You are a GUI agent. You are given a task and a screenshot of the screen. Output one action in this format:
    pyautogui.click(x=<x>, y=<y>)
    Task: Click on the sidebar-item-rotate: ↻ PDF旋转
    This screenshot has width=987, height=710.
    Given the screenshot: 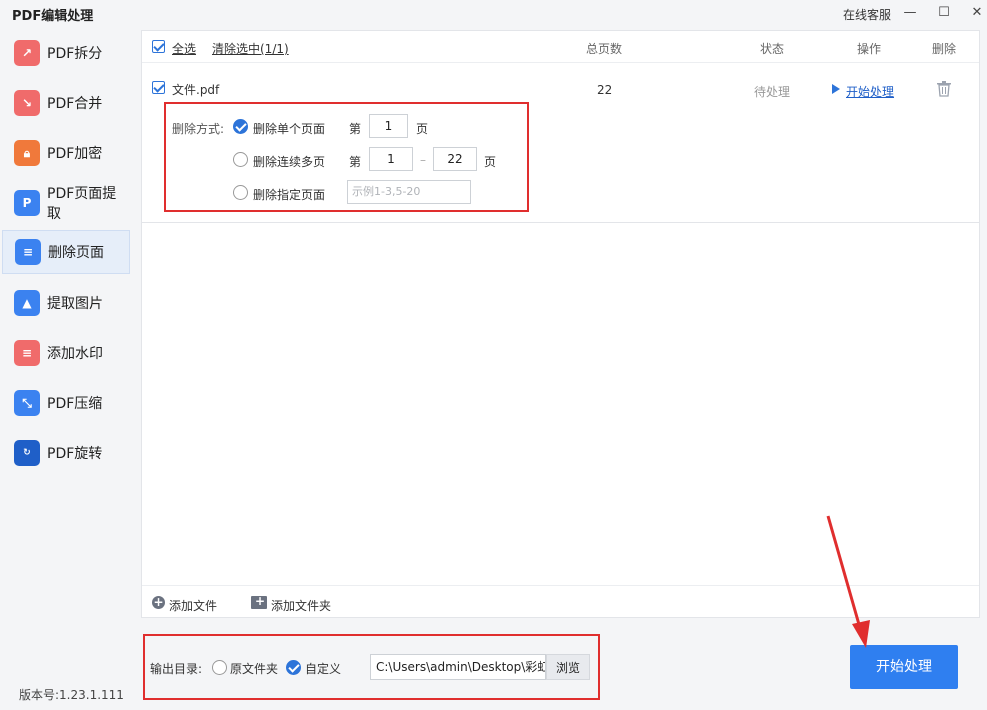 What is the action you would take?
    pyautogui.click(x=66, y=453)
    